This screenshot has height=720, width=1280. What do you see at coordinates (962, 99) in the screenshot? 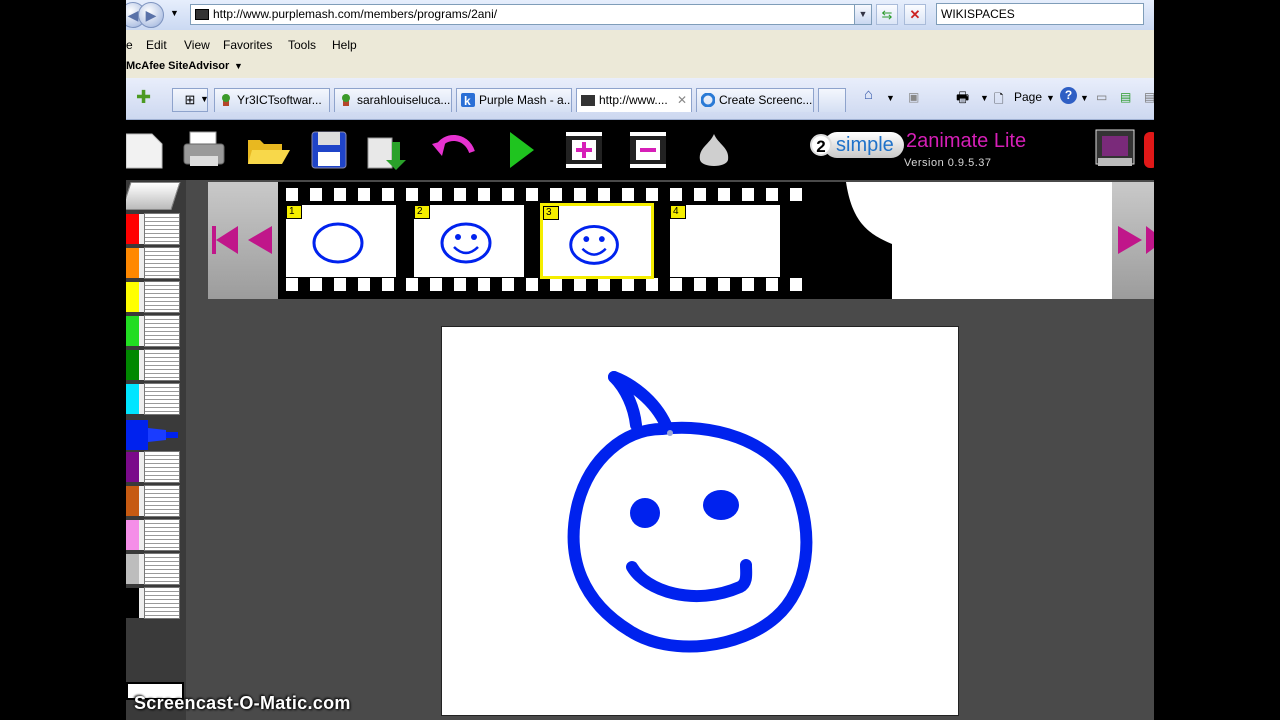
I see `print-icon: 🖶` at bounding box center [962, 99].